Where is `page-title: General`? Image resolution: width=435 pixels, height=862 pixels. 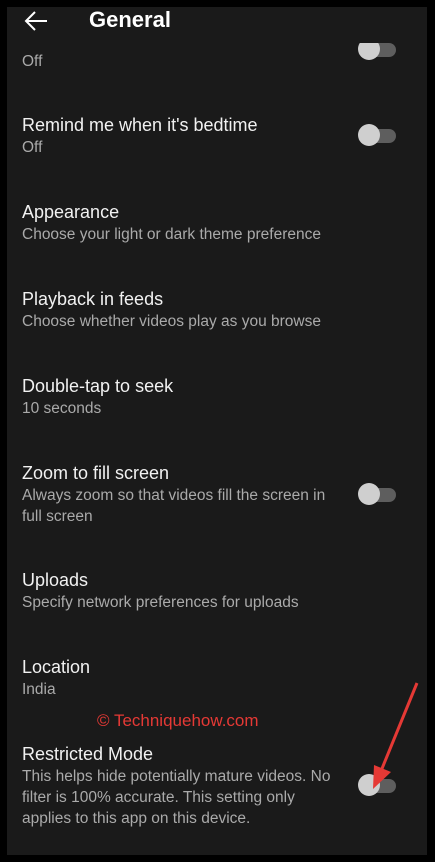 page-title: General is located at coordinates (130, 19).